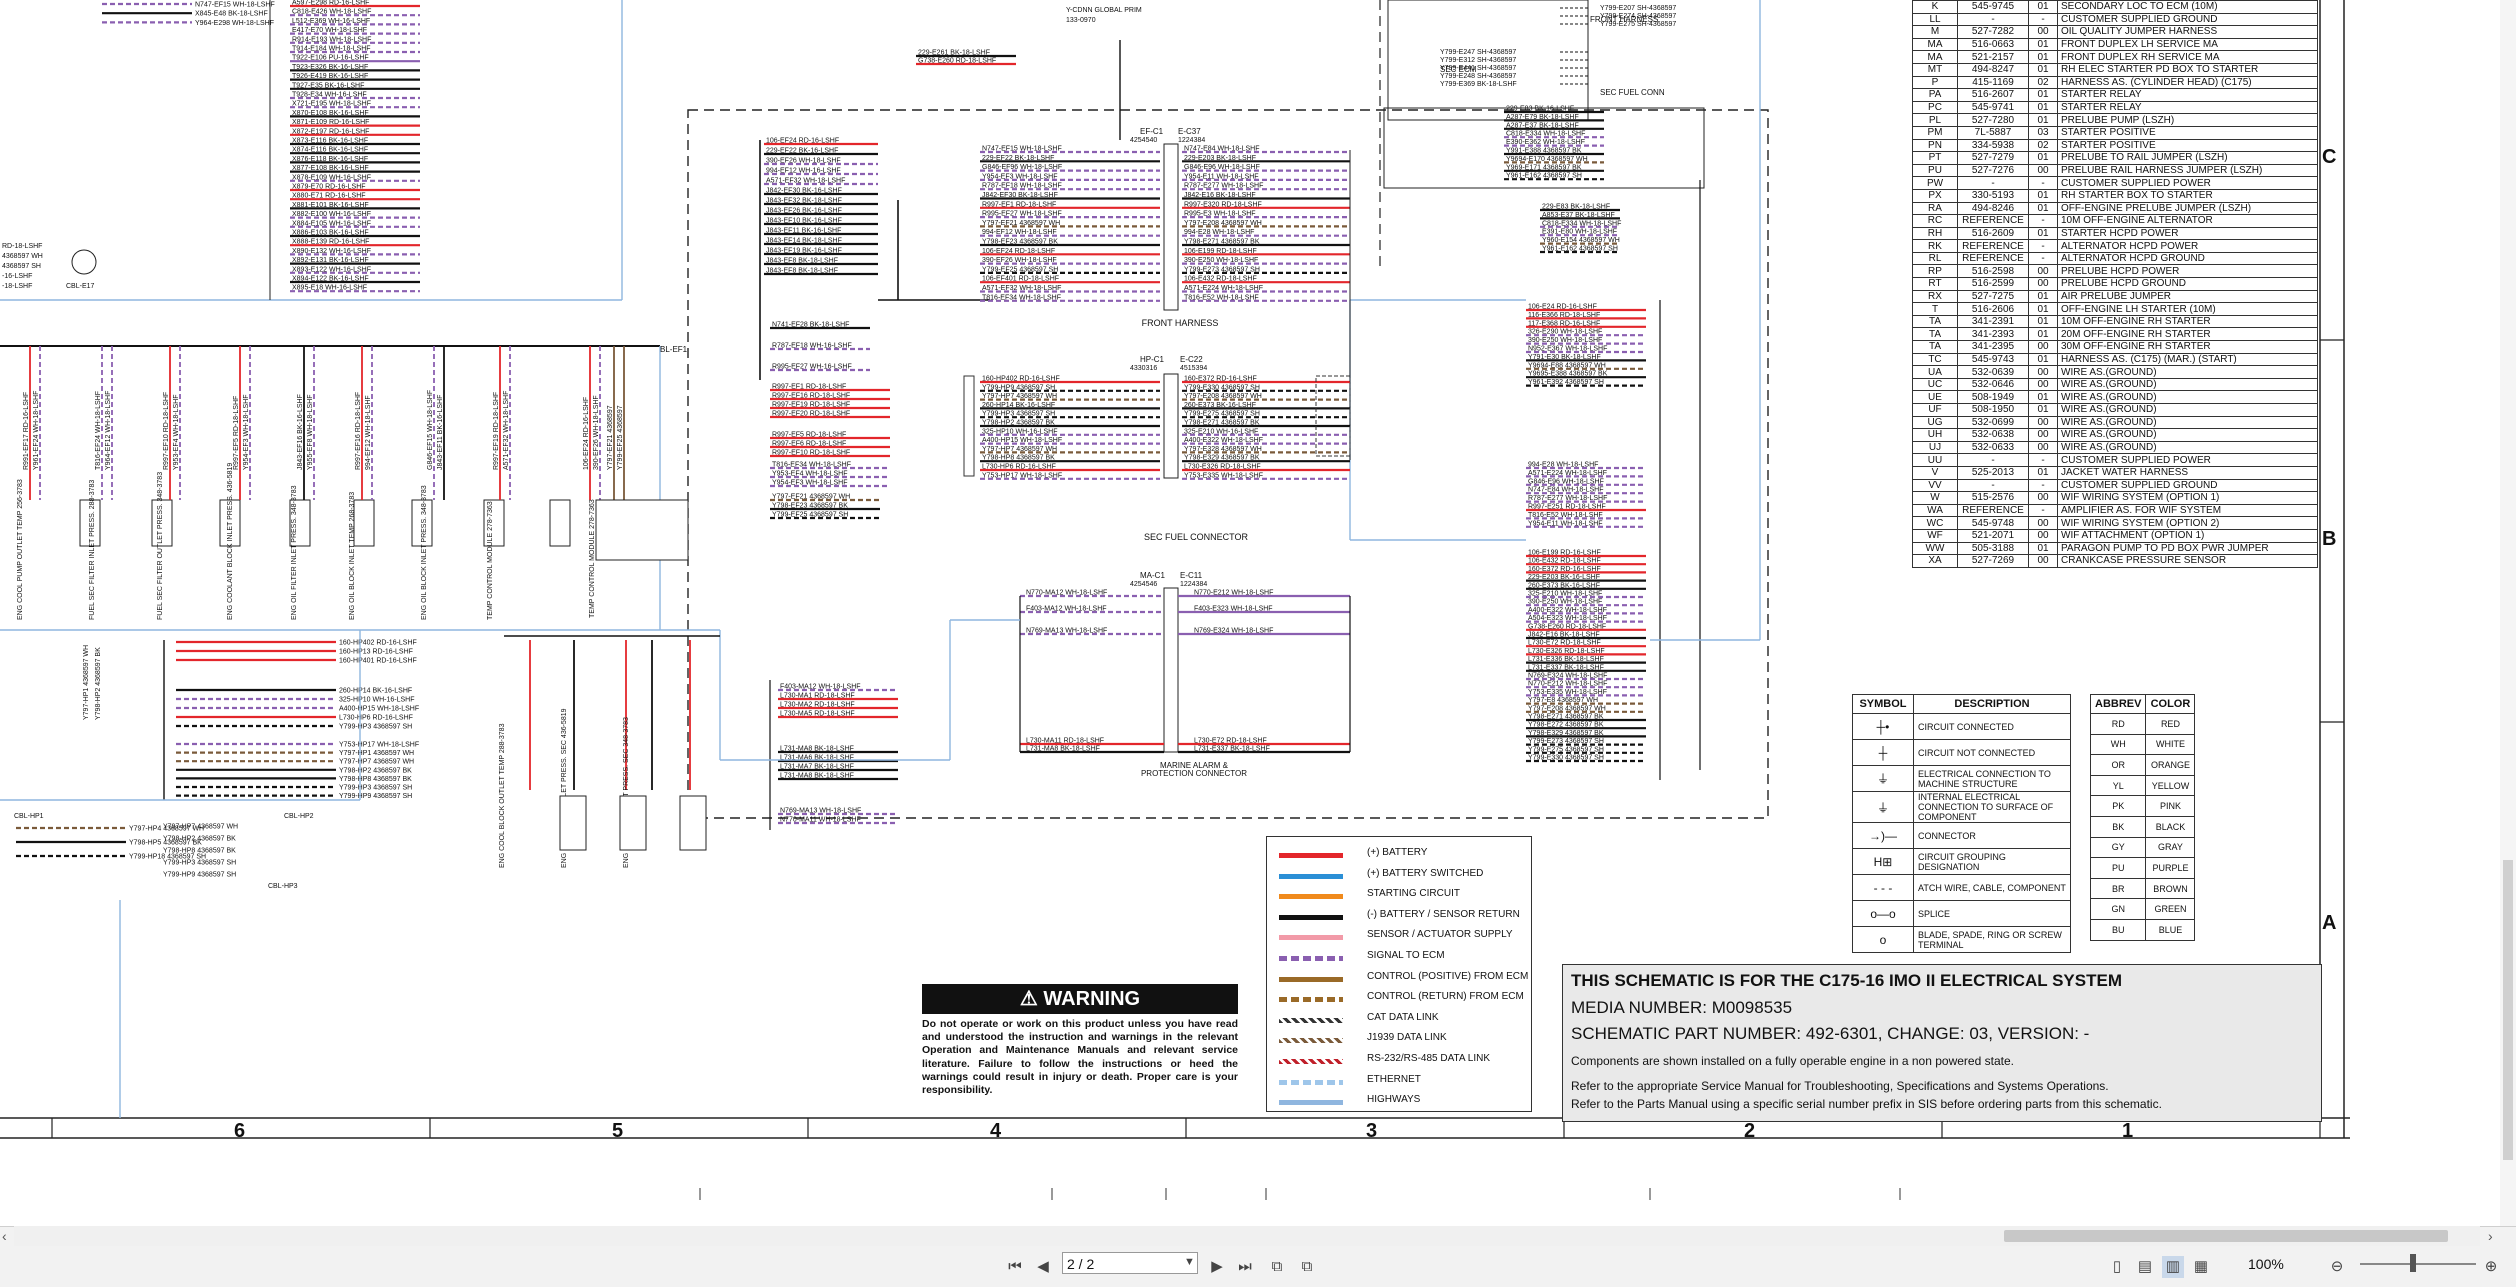 This screenshot has width=2516, height=1287. Describe the element at coordinates (2043, 246) in the screenshot. I see `parts-cell: -` at that location.